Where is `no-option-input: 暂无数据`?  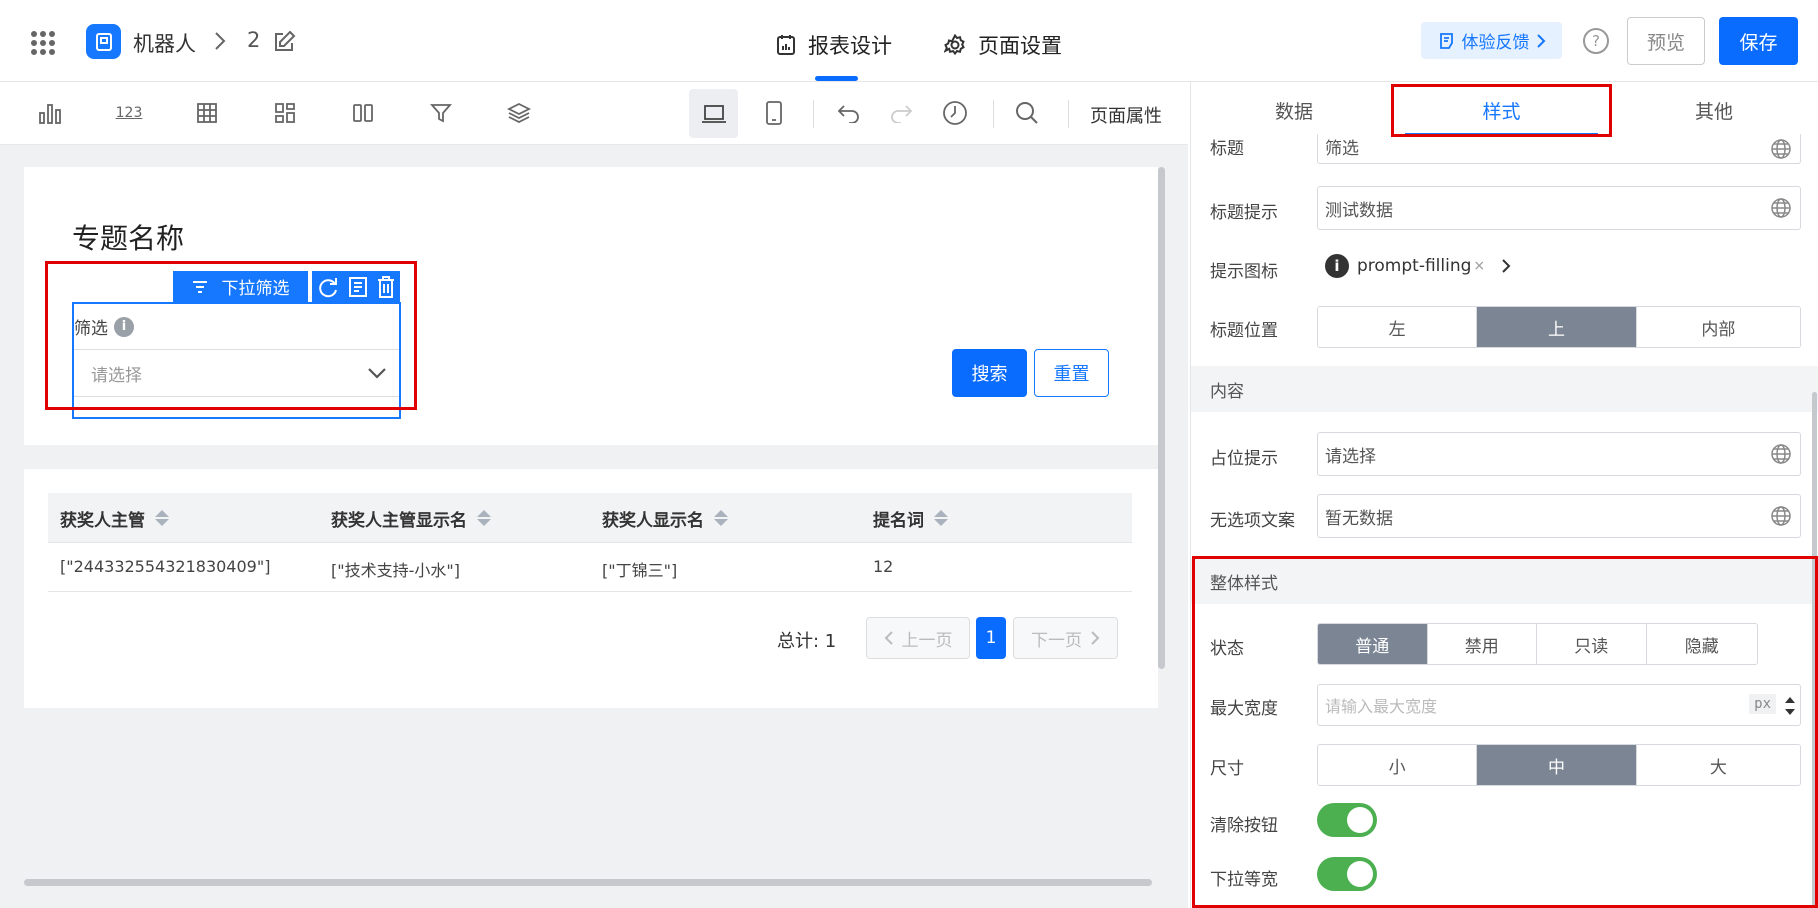
no-option-input: 暂无数据 is located at coordinates (1559, 516).